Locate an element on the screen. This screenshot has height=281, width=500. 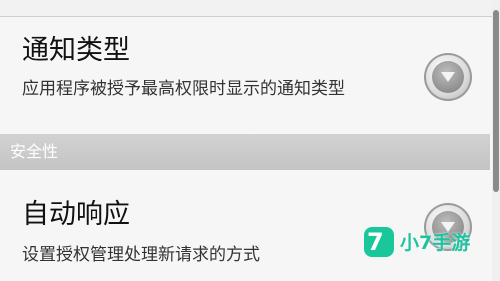
dropdown-button is located at coordinates (448, 77).